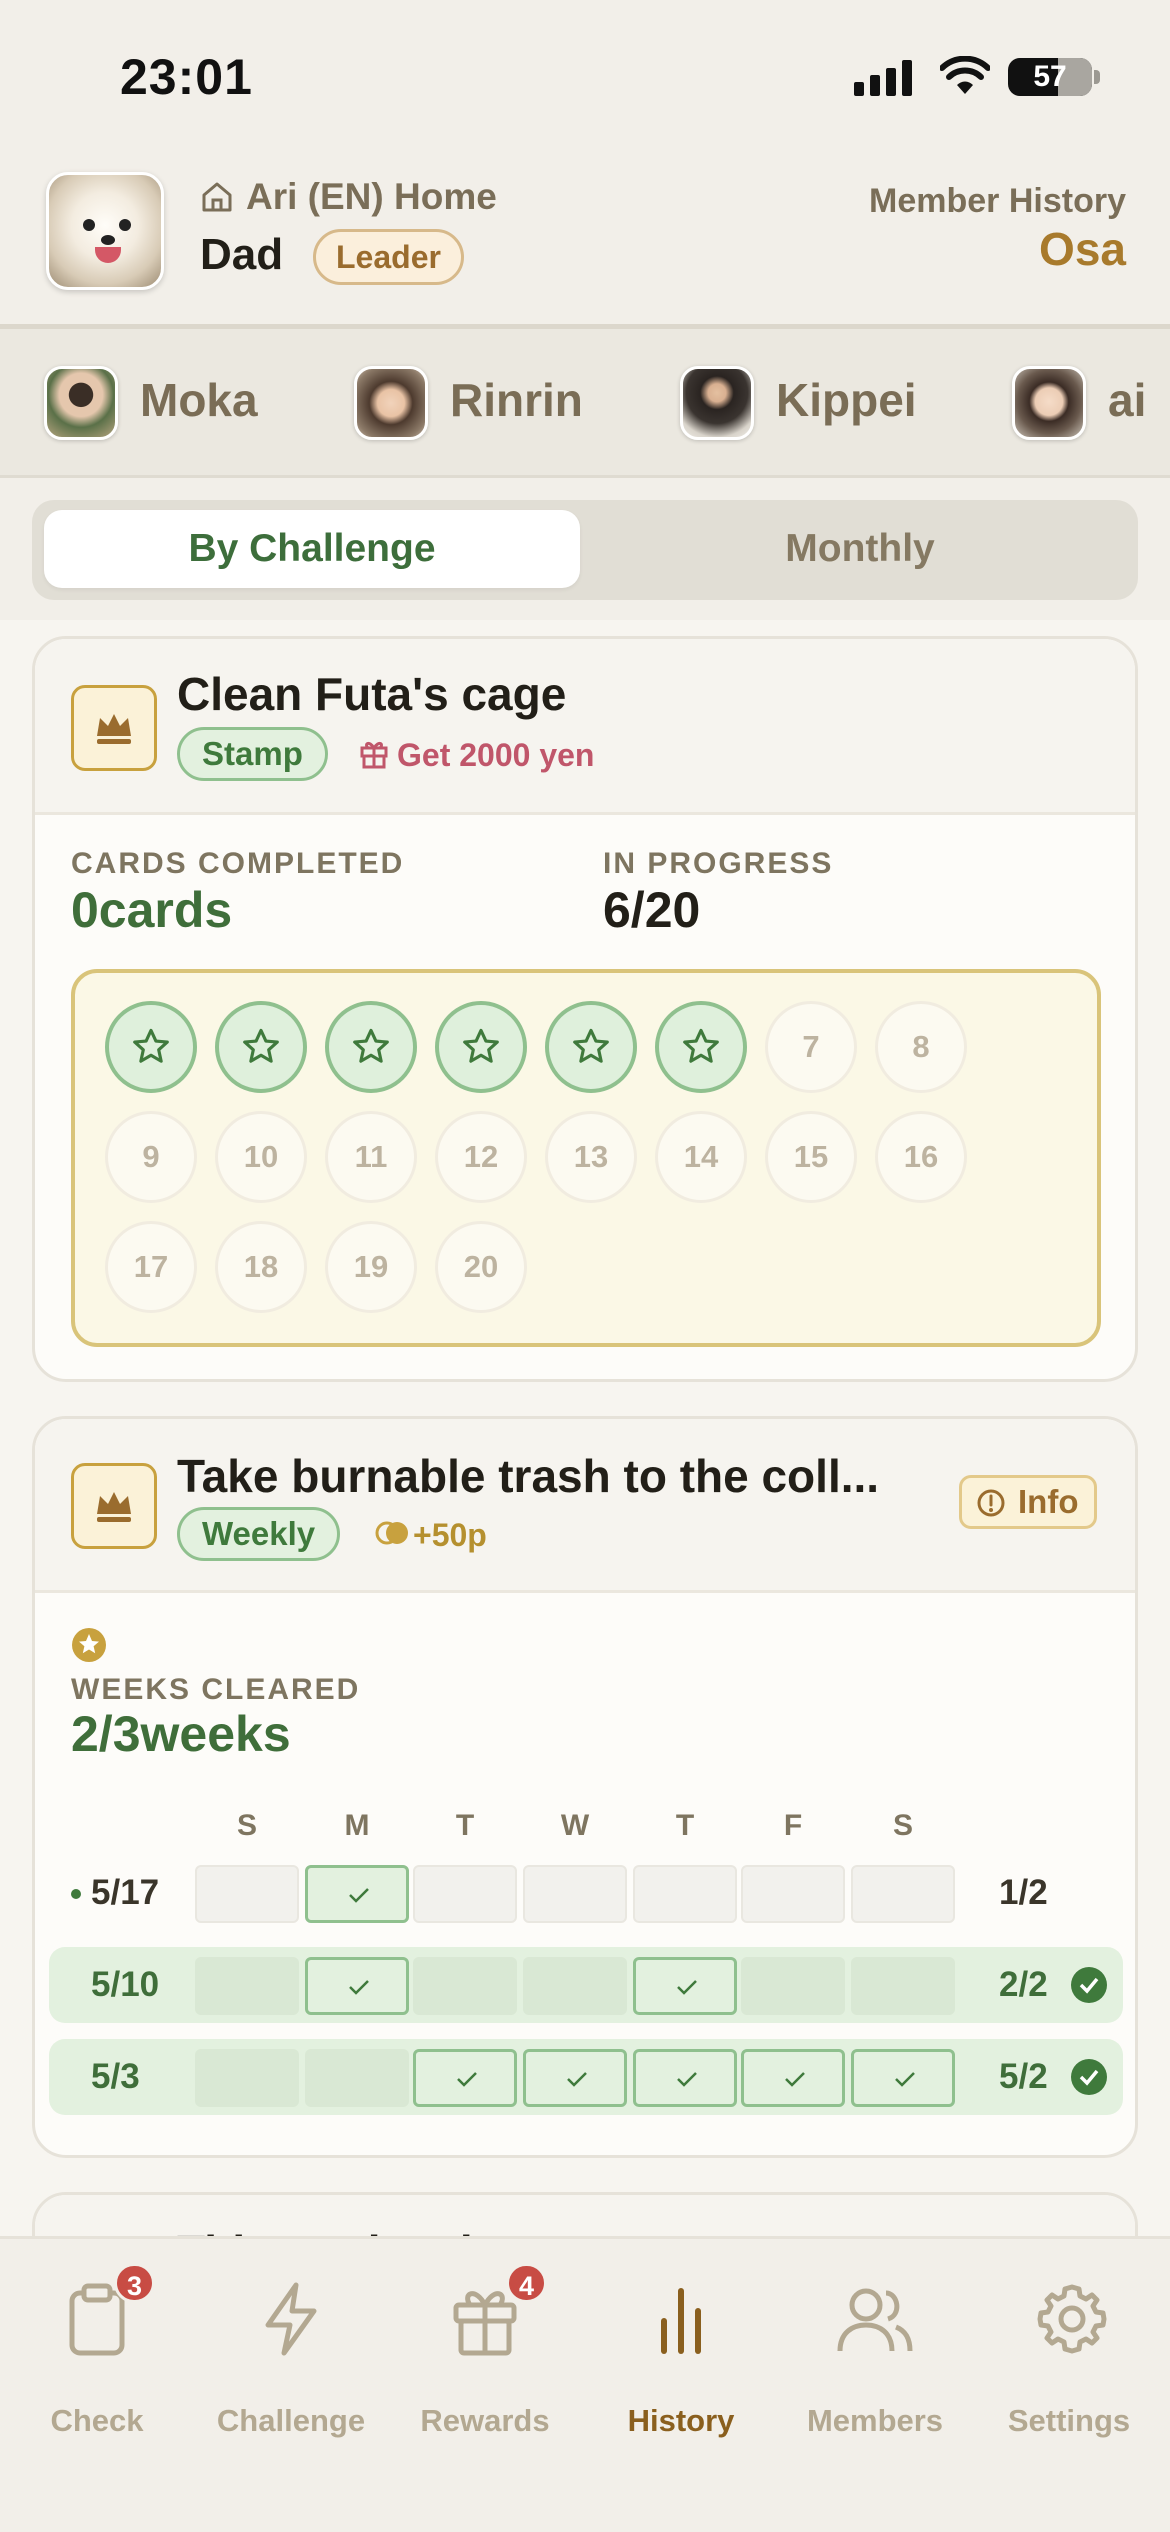  I want to click on cleared-check-icon, so click(1089, 2077).